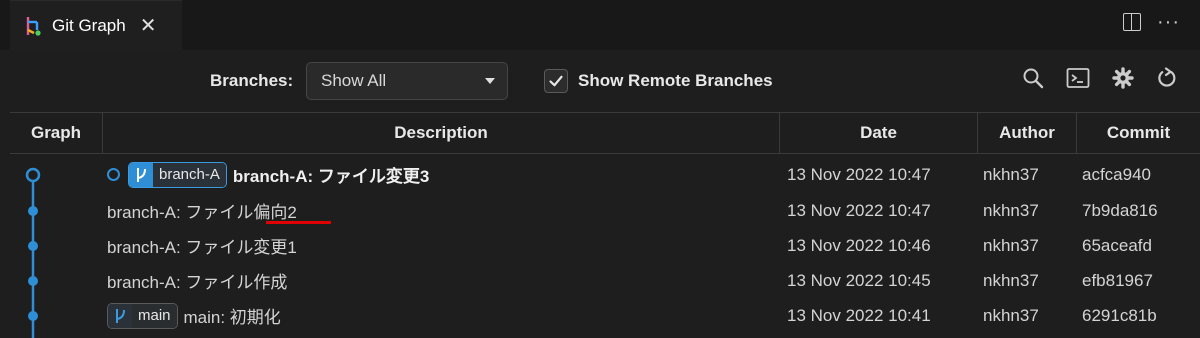 This screenshot has width=1200, height=338. Describe the element at coordinates (148, 26) in the screenshot. I see `close-icon: ✕` at that location.